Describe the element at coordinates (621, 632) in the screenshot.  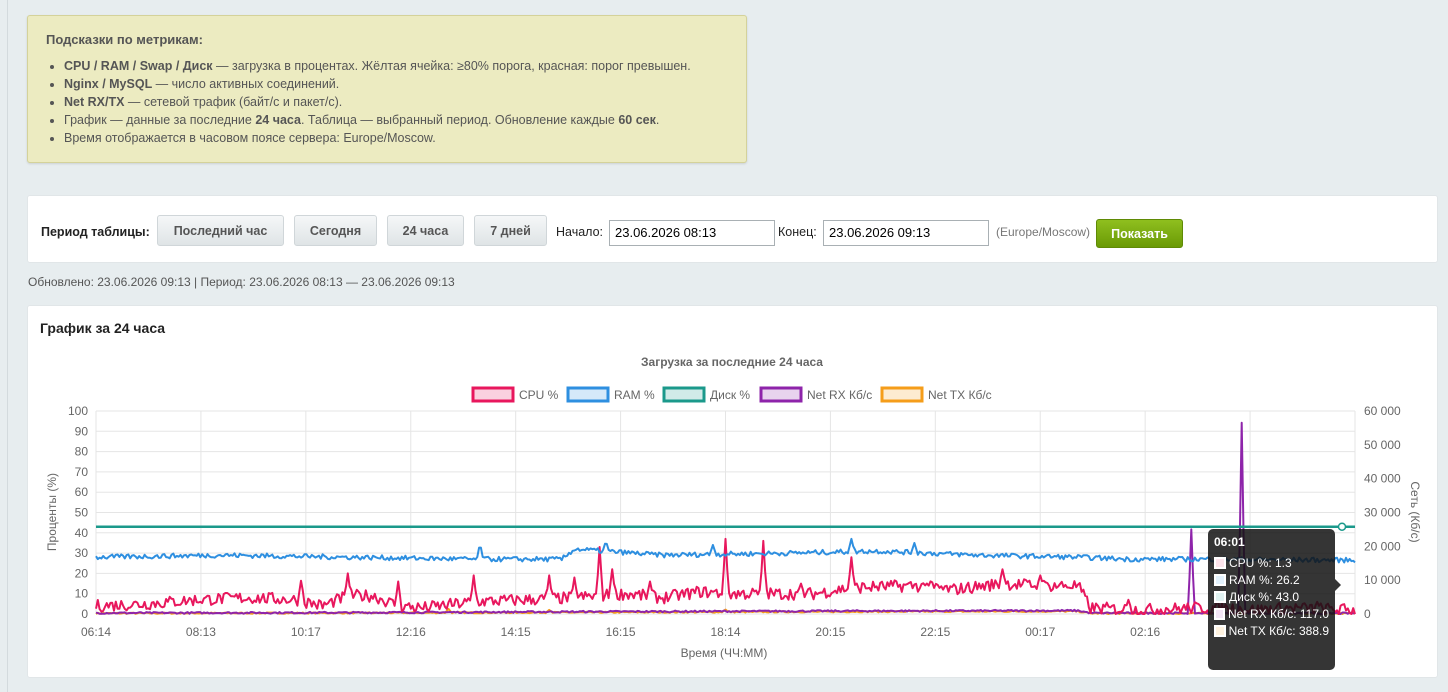
I see `x-tick-label: 16:15` at that location.